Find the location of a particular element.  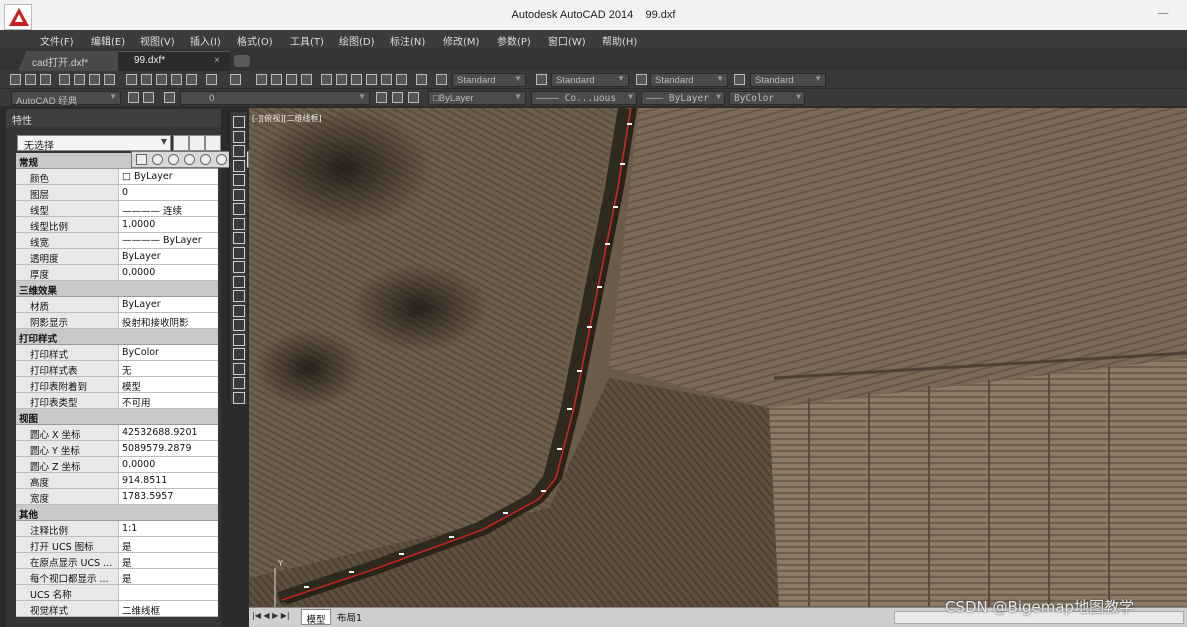

ellipse-arc-icon is located at coordinates (239, 267).